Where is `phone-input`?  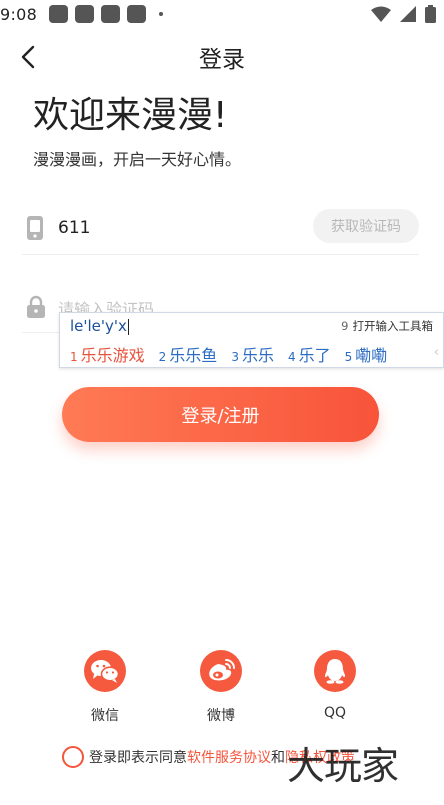
phone-input is located at coordinates (173, 228).